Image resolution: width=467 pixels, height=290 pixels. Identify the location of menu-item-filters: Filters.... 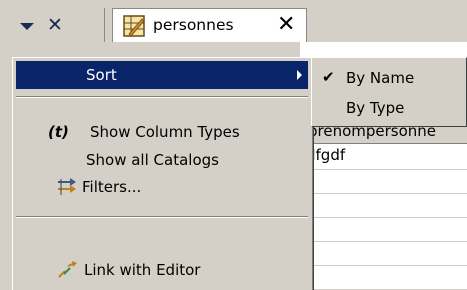
(162, 187).